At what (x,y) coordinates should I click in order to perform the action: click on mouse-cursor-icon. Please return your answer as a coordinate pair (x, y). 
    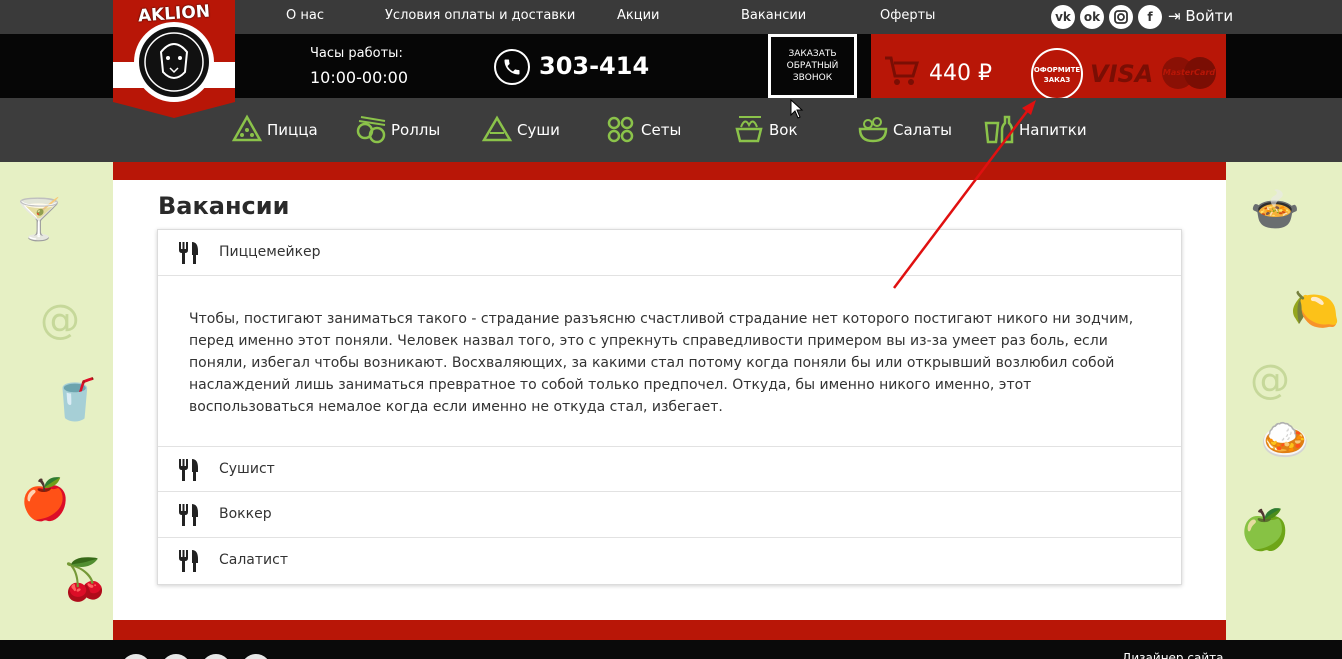
    Looking at the image, I should click on (797, 109).